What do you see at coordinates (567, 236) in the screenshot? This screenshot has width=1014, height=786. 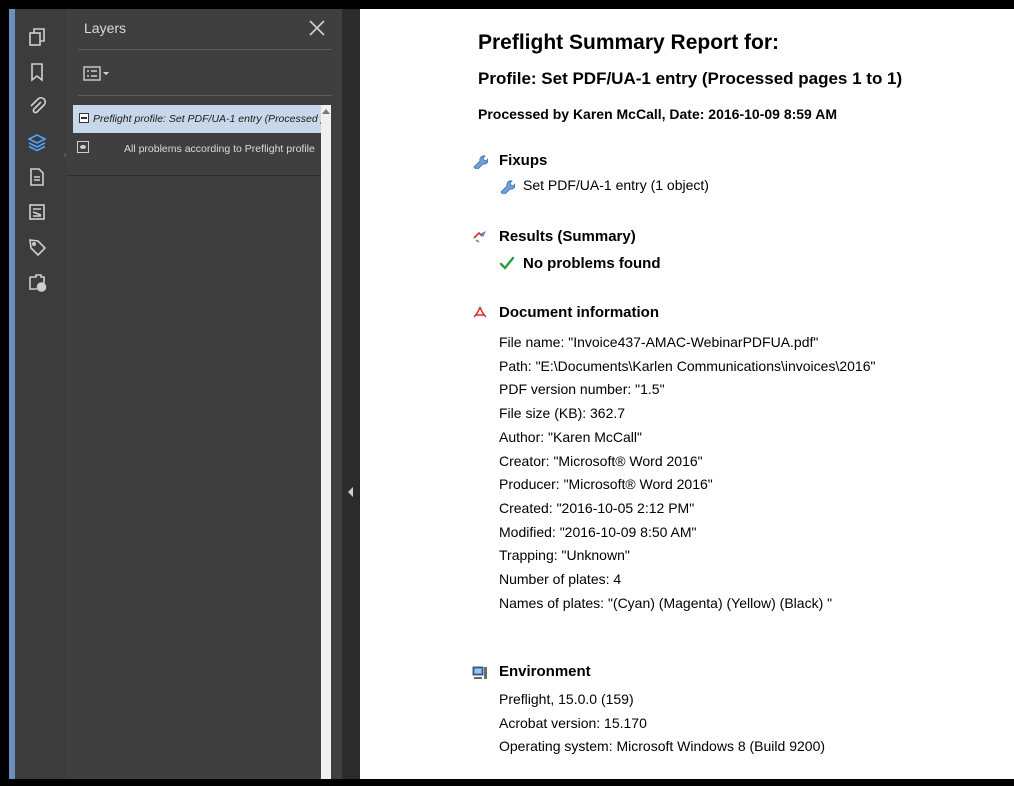 I see `results-heading: Results (Summary)` at bounding box center [567, 236].